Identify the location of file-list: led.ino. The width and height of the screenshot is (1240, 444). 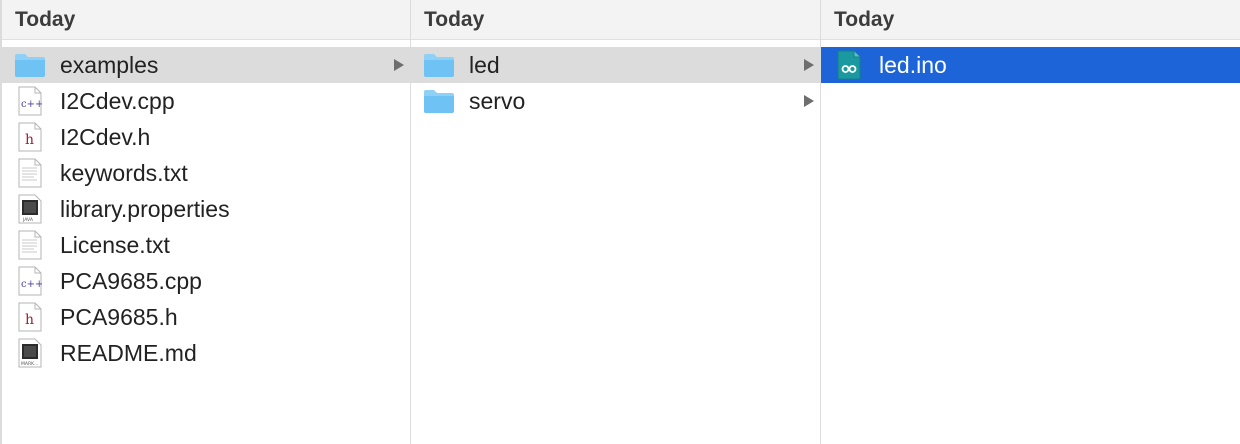
(1030, 61).